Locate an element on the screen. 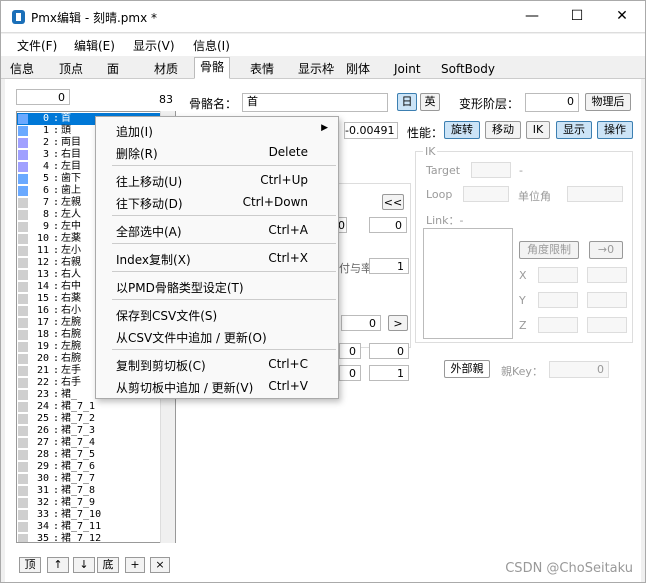  ik-loop-input is located at coordinates (486, 194).